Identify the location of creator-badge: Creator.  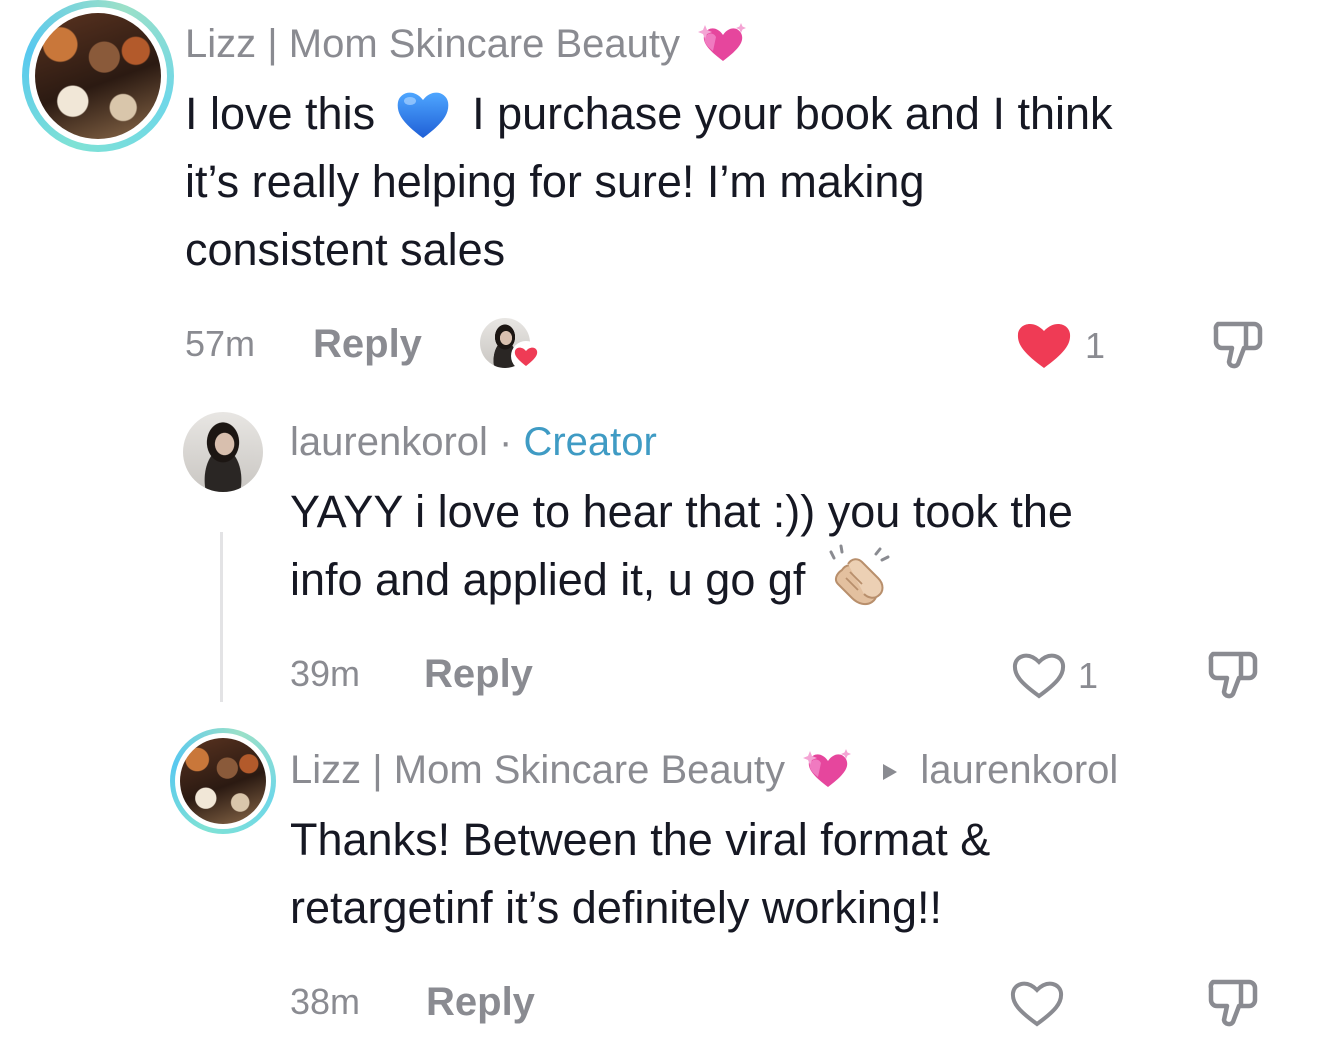
(590, 442).